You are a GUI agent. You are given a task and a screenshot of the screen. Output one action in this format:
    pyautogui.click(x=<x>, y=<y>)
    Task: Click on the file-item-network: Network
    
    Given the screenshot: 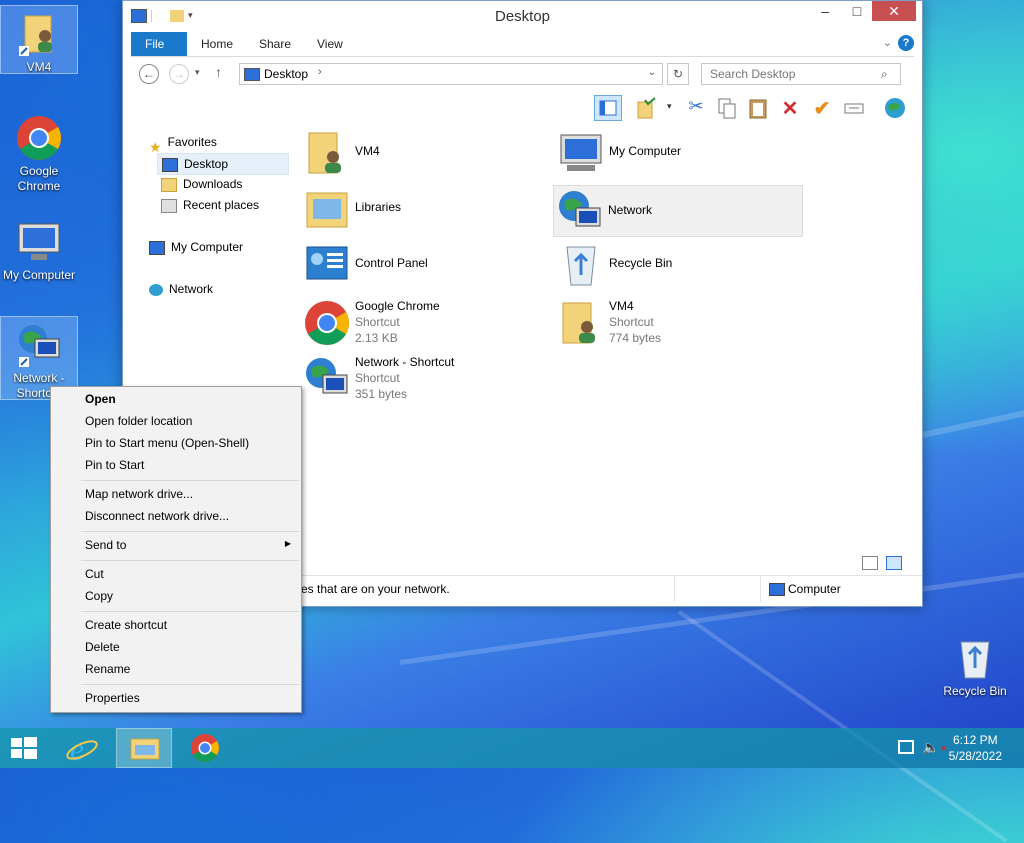 What is the action you would take?
    pyautogui.click(x=678, y=211)
    